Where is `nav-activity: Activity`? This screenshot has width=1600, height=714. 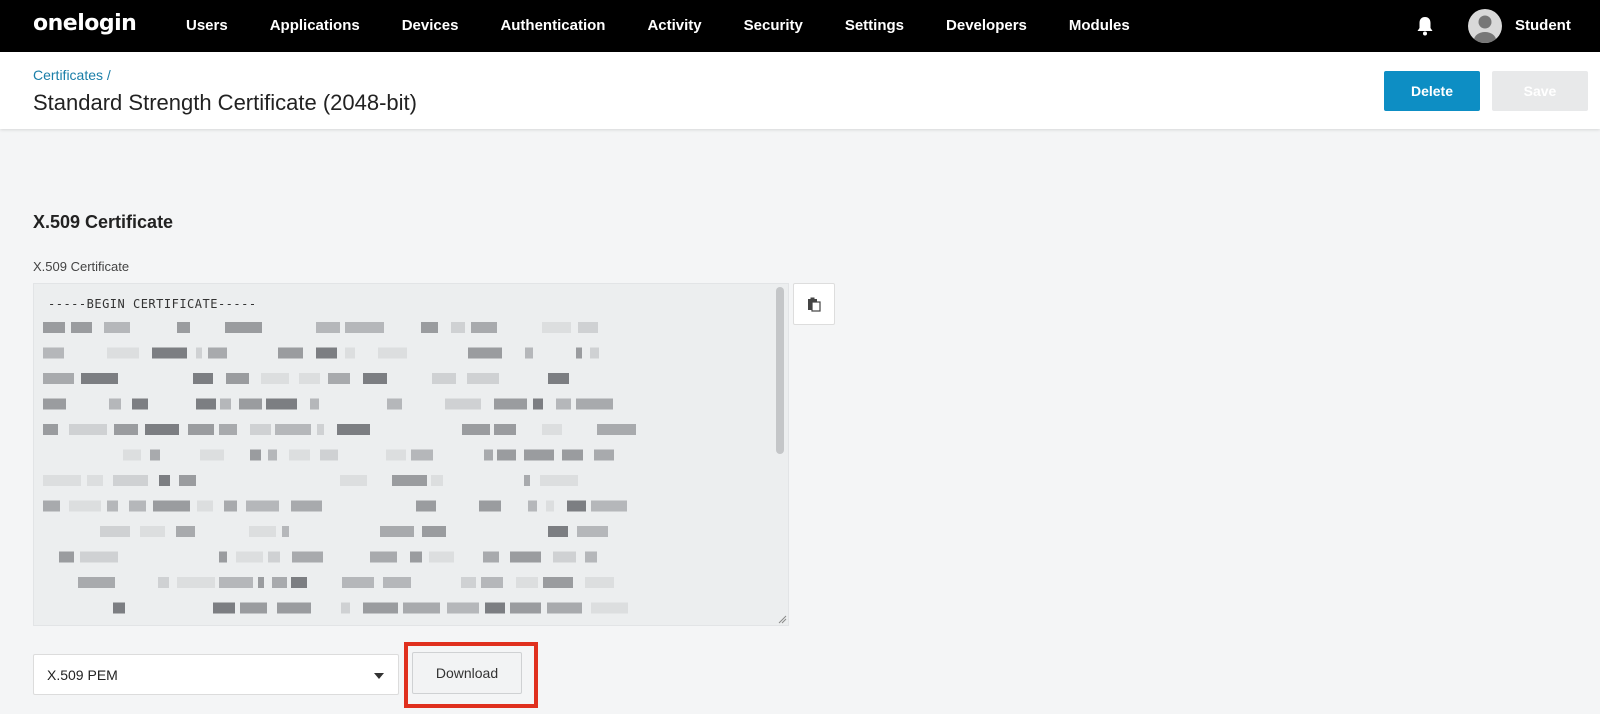 nav-activity: Activity is located at coordinates (674, 26).